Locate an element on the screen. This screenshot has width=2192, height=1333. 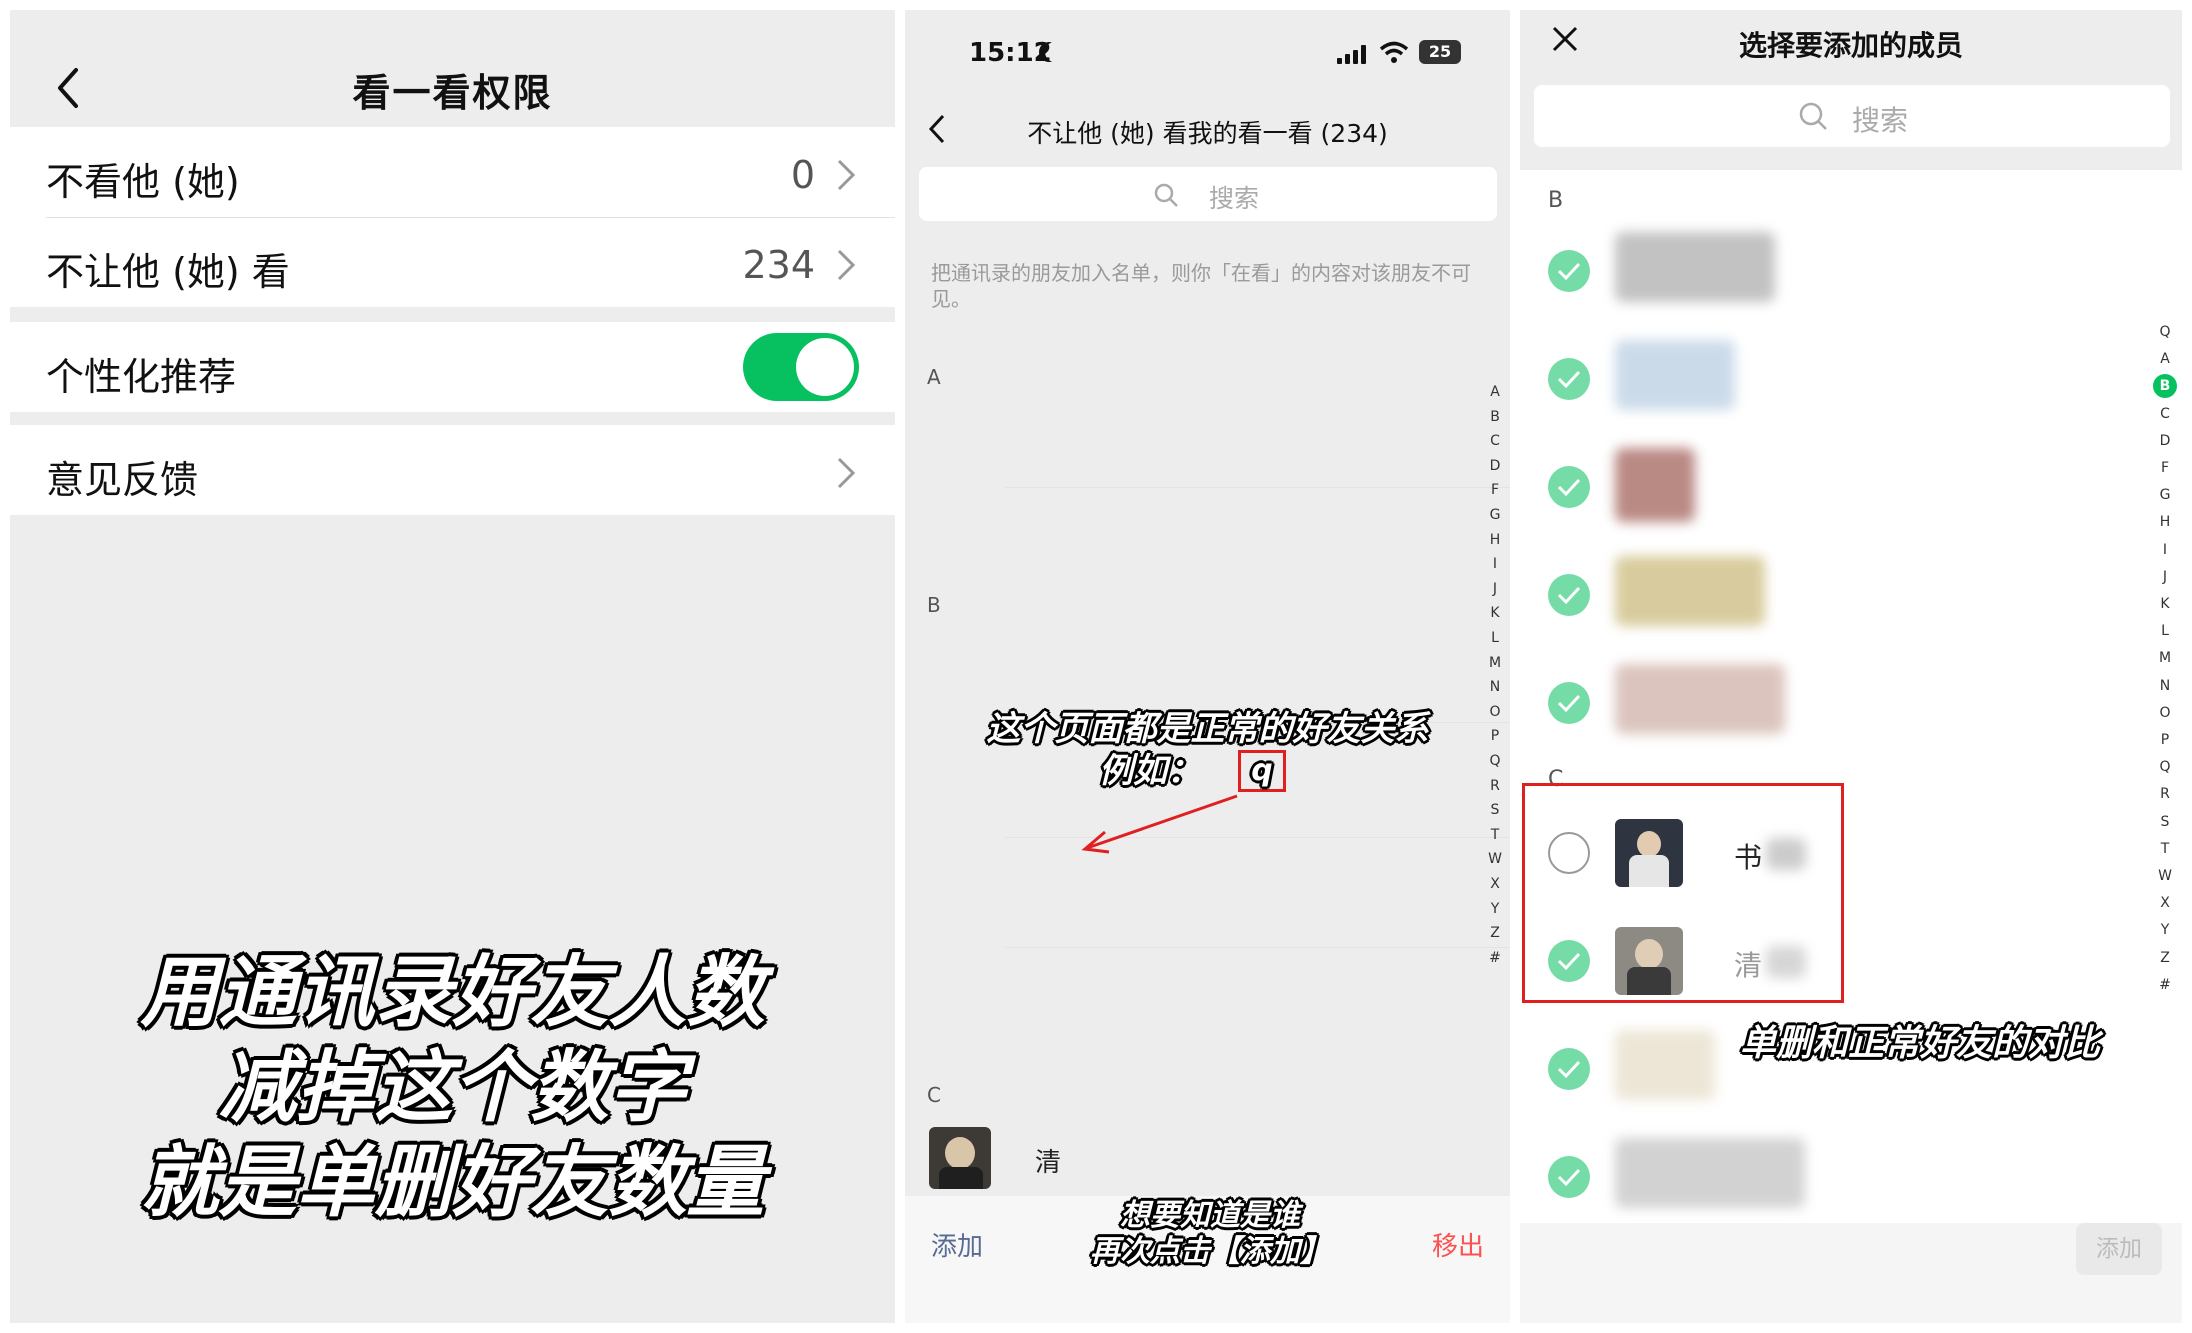
add-button: 添加 is located at coordinates (957, 1244).